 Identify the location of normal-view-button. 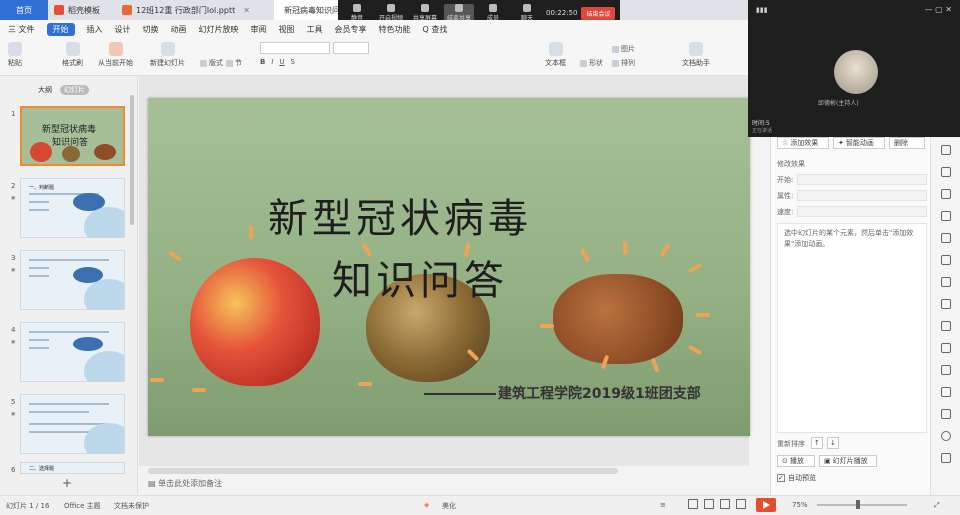
(693, 504).